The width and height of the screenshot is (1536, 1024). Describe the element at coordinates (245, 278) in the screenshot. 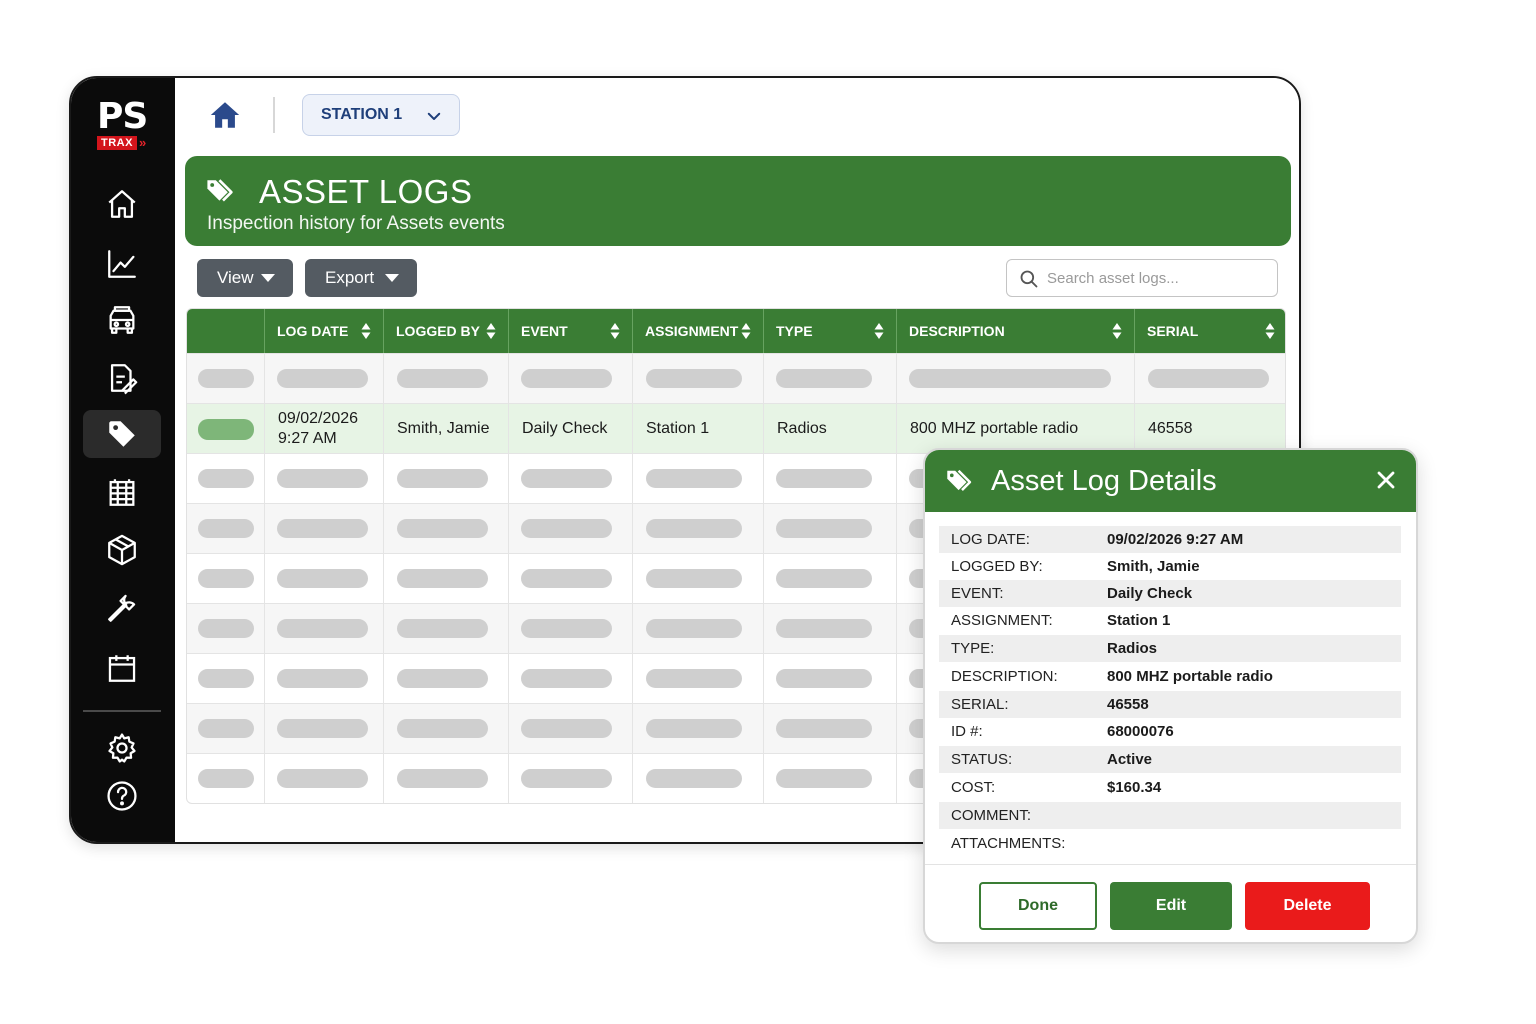

I see `view-button: View` at that location.